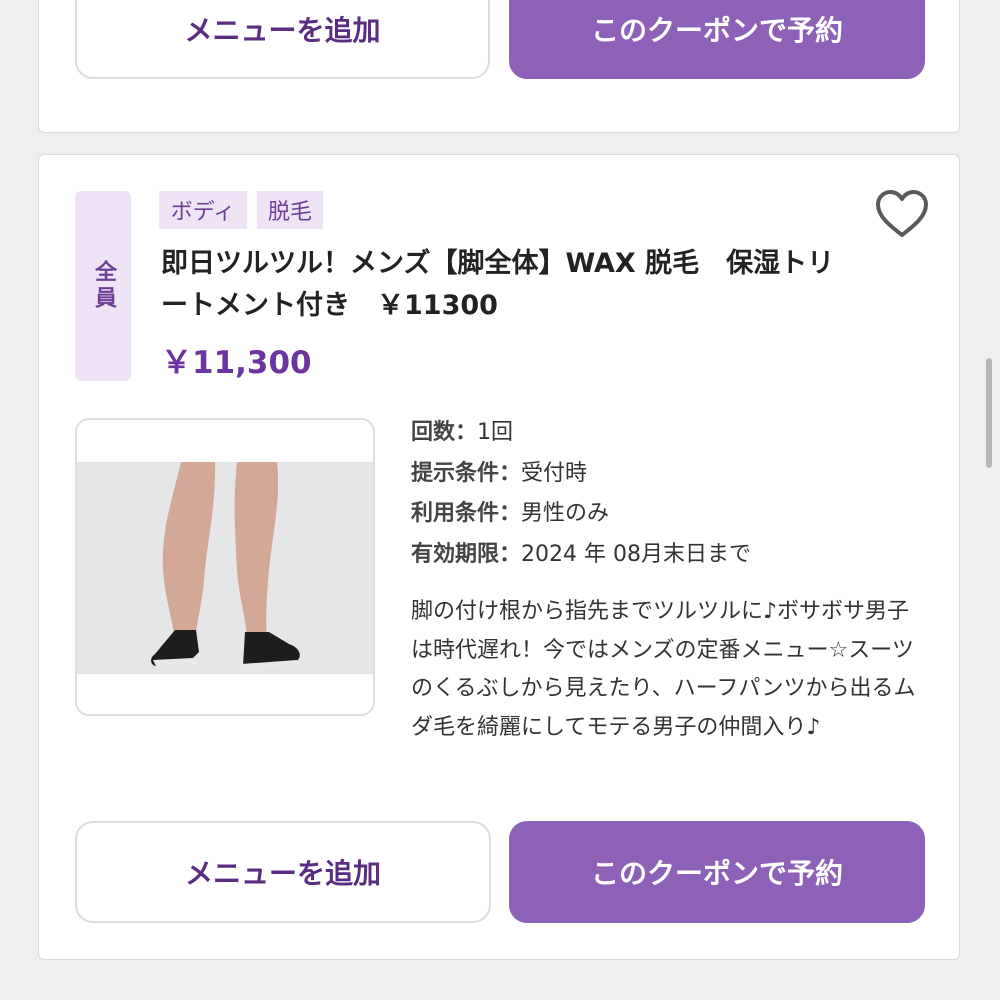  What do you see at coordinates (103, 286) in the screenshot?
I see `target-badge: 全員` at bounding box center [103, 286].